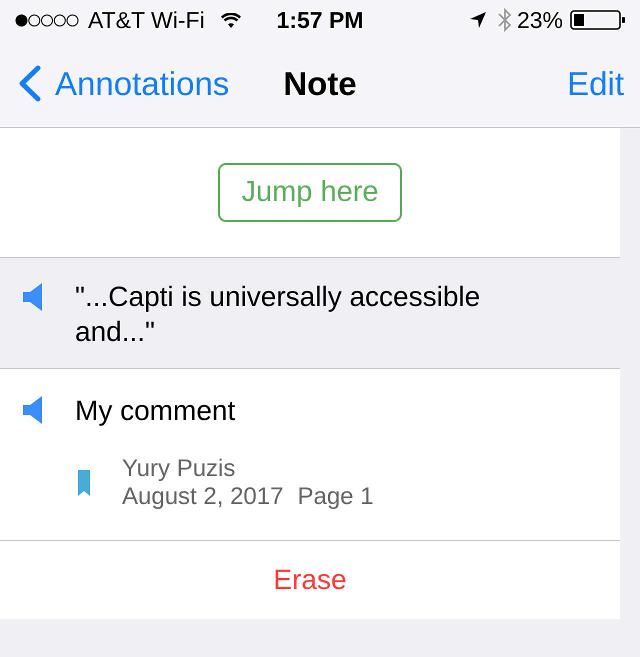 The height and width of the screenshot is (657, 640). Describe the element at coordinates (335, 497) in the screenshot. I see `page-number: Page 1` at that location.